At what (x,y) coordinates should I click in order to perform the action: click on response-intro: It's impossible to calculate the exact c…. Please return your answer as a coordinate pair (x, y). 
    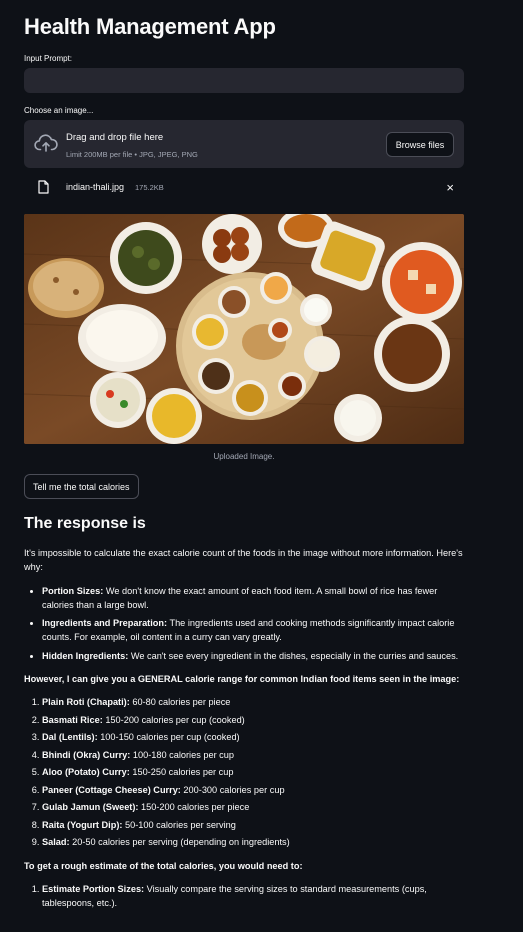
    Looking at the image, I should click on (243, 560).